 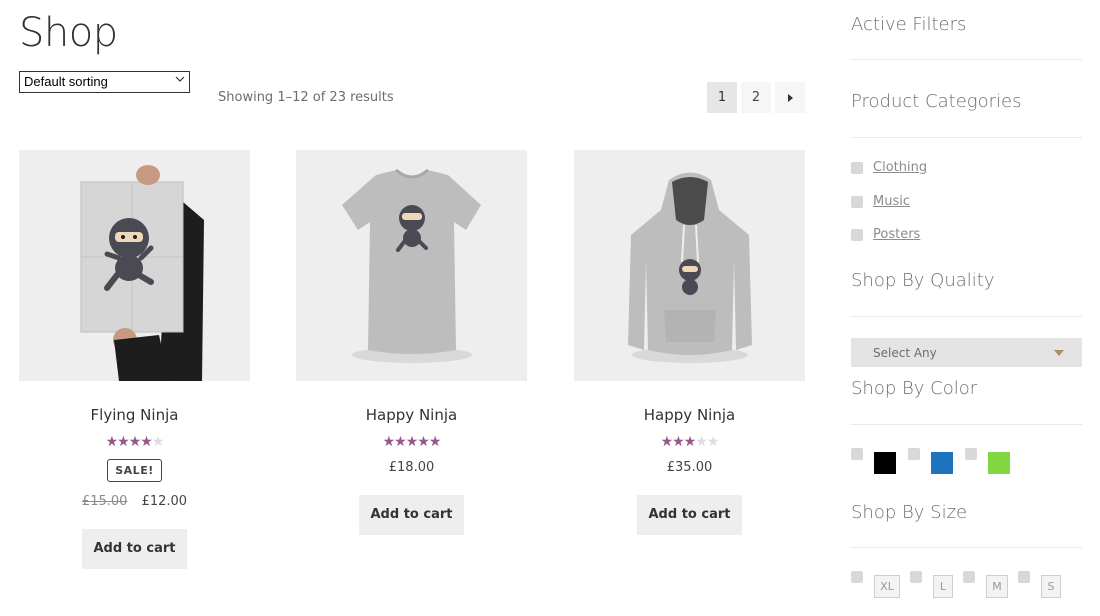 What do you see at coordinates (999, 463) in the screenshot?
I see `color-swatch-green` at bounding box center [999, 463].